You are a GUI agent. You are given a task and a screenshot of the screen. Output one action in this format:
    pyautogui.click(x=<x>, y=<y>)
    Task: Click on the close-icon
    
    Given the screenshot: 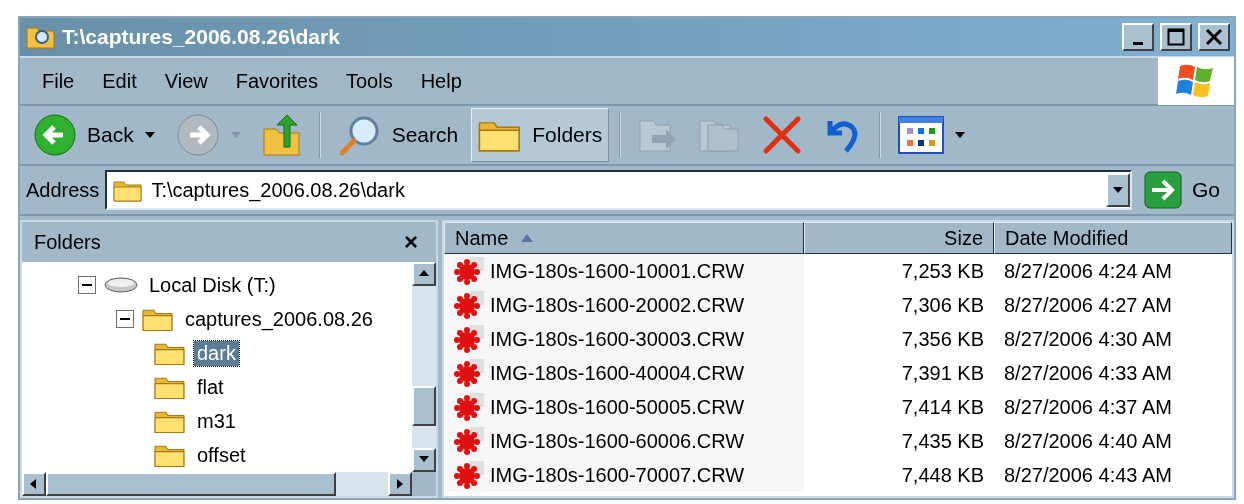 What is the action you would take?
    pyautogui.click(x=1214, y=37)
    